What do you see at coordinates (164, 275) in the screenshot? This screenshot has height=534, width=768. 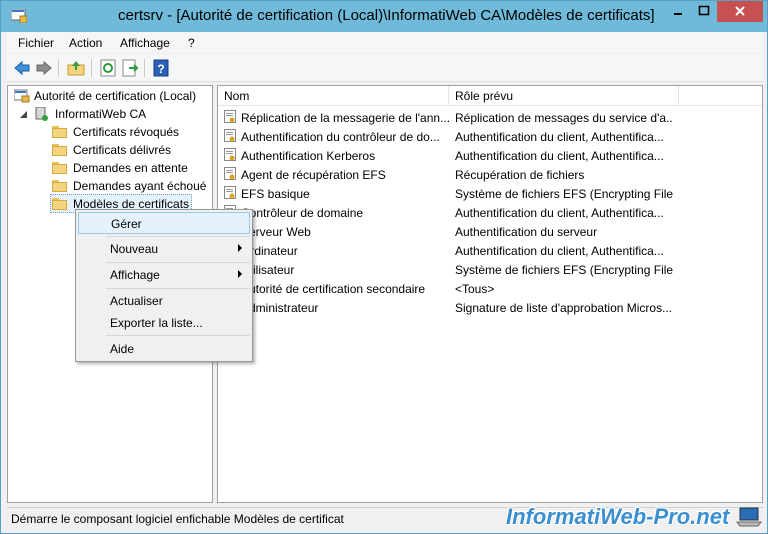 I see `ctx-item-affichage: Affichage` at bounding box center [164, 275].